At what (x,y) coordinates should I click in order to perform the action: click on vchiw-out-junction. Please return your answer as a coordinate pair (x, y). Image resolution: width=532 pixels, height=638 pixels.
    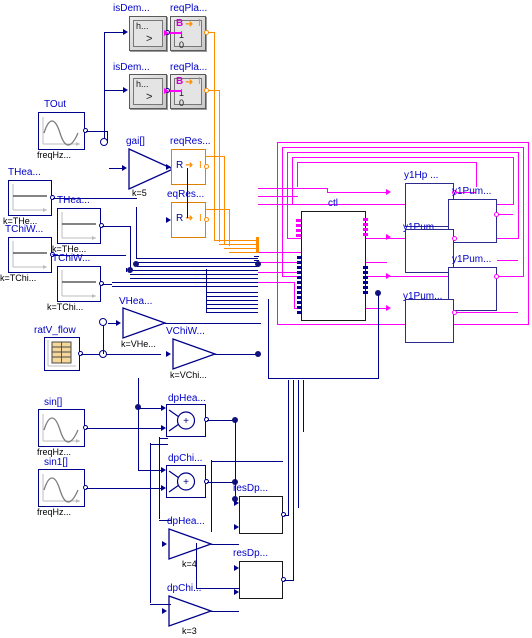
    Looking at the image, I should click on (258, 354).